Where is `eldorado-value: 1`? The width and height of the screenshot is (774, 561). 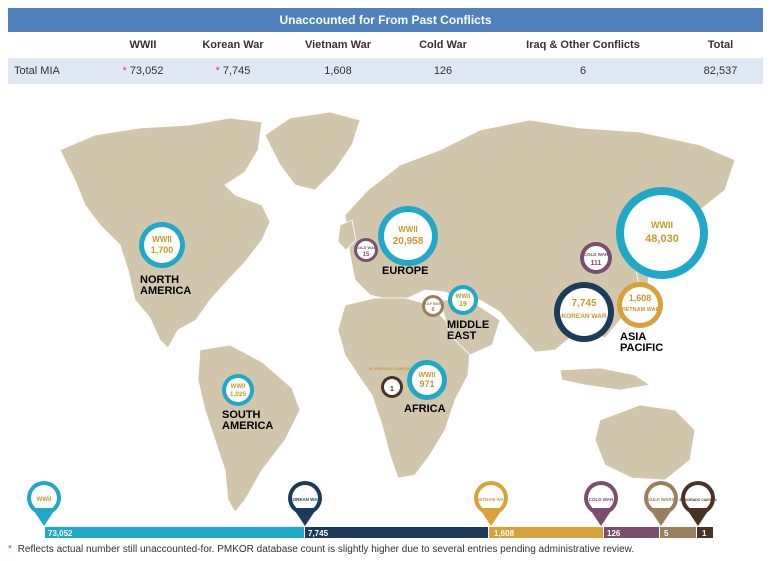
eldorado-value: 1 is located at coordinates (392, 389).